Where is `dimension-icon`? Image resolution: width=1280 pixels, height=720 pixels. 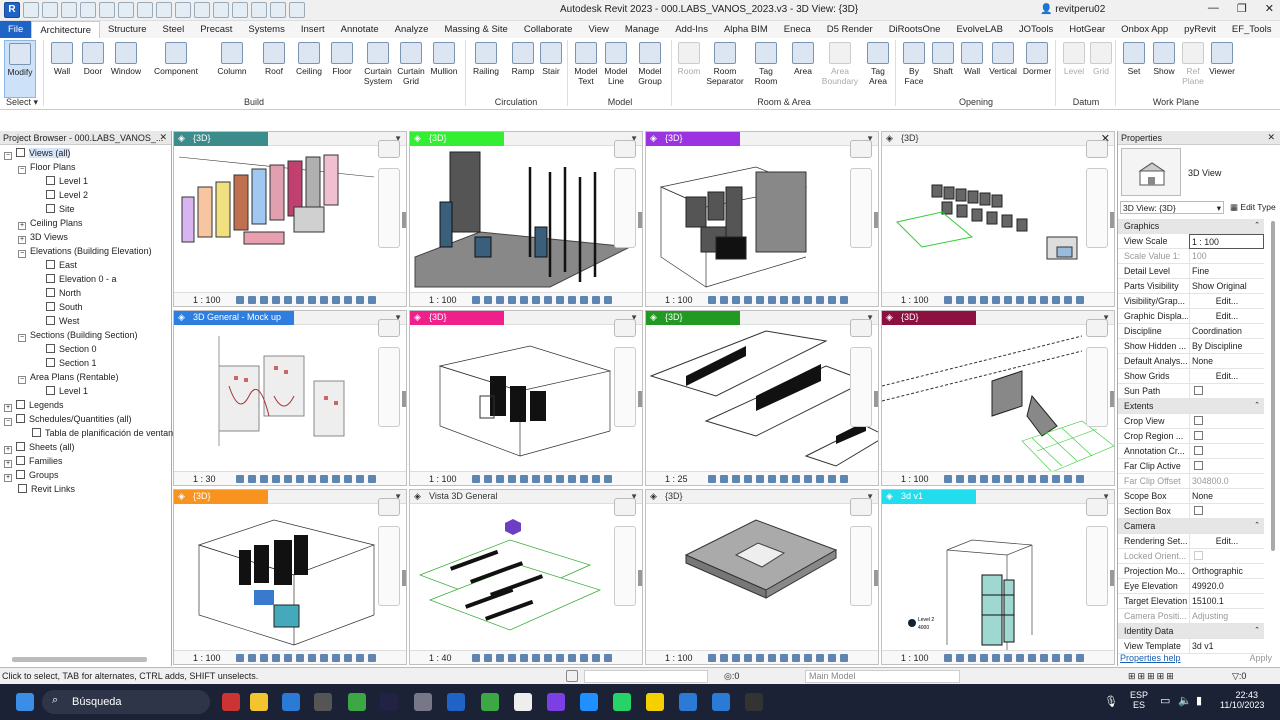
dimension-icon is located at coordinates (164, 10).